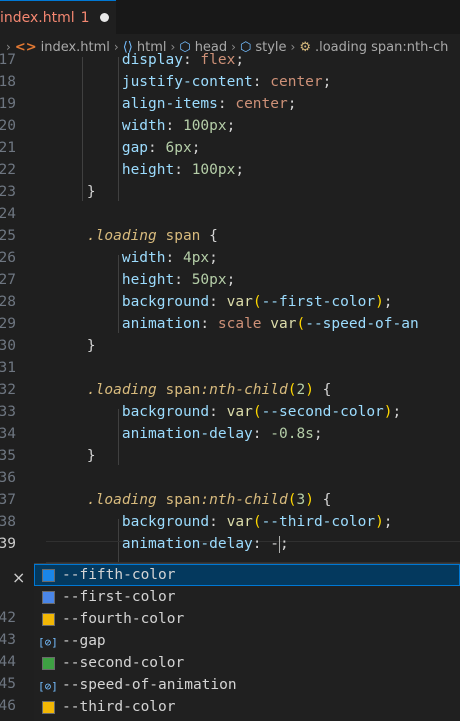 The image size is (460, 721). I want to click on code-text: .loading span:nth-child(3) {, so click(209, 500).